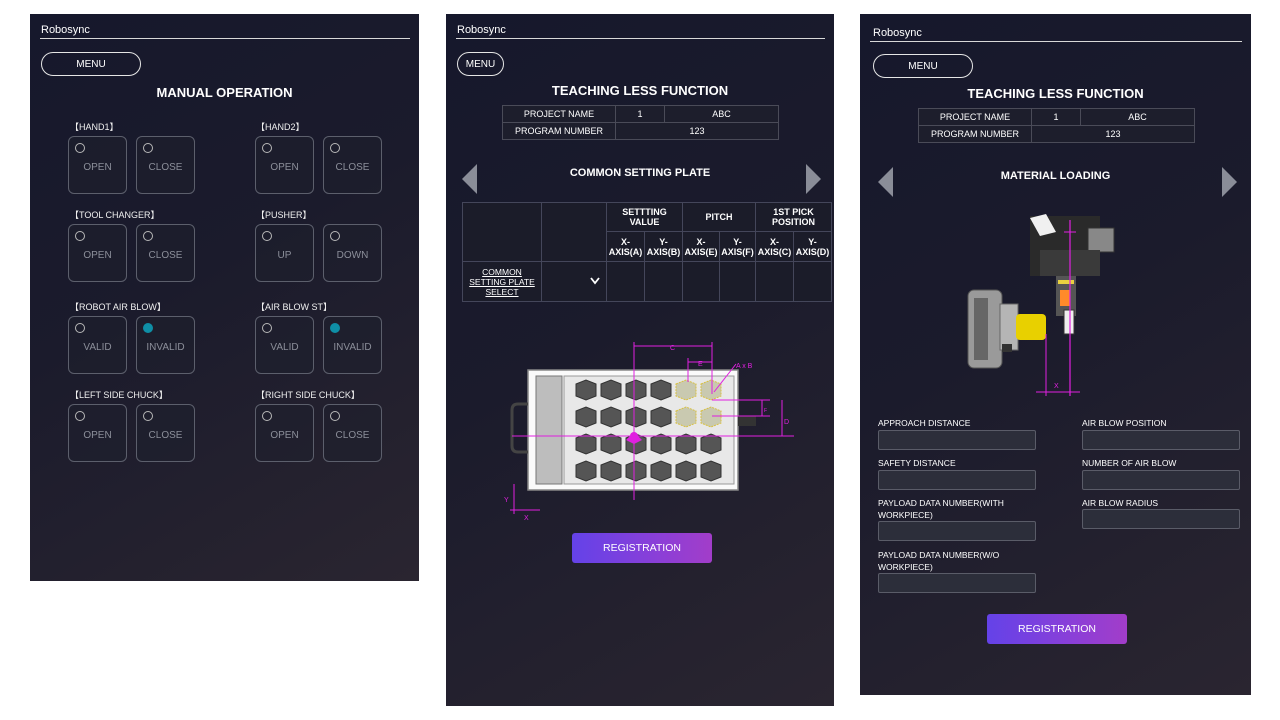  I want to click on approach-distance-label: APPROACH DISTANCE, so click(924, 423).